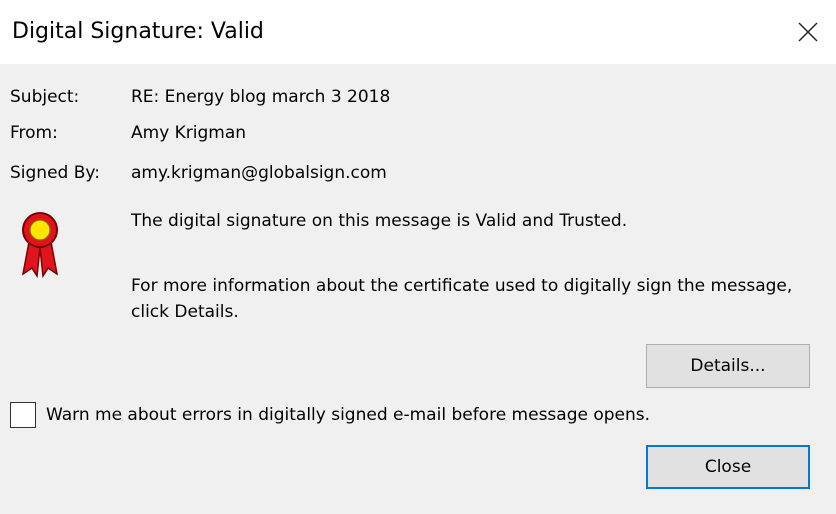  Describe the element at coordinates (259, 173) in the screenshot. I see `signed-by-value: amy.krigman@globalsign.com` at that location.